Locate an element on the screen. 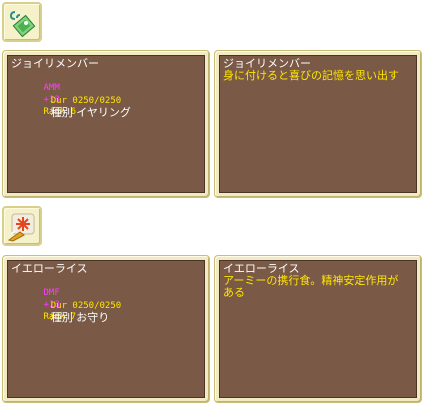 Image resolution: width=428 pixels, height=404 pixels. item-type: 種別 イヤリング is located at coordinates (90, 112).